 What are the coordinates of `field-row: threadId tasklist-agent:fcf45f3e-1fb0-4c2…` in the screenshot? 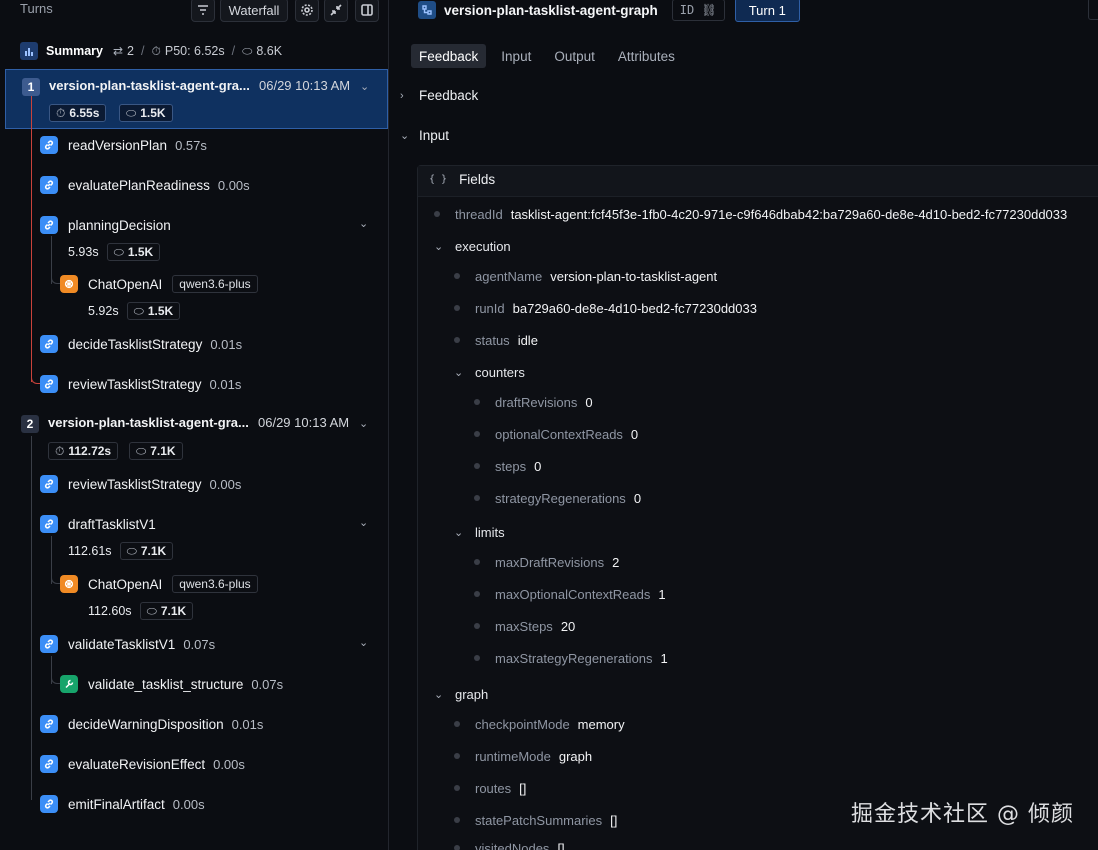 It's located at (750, 214).